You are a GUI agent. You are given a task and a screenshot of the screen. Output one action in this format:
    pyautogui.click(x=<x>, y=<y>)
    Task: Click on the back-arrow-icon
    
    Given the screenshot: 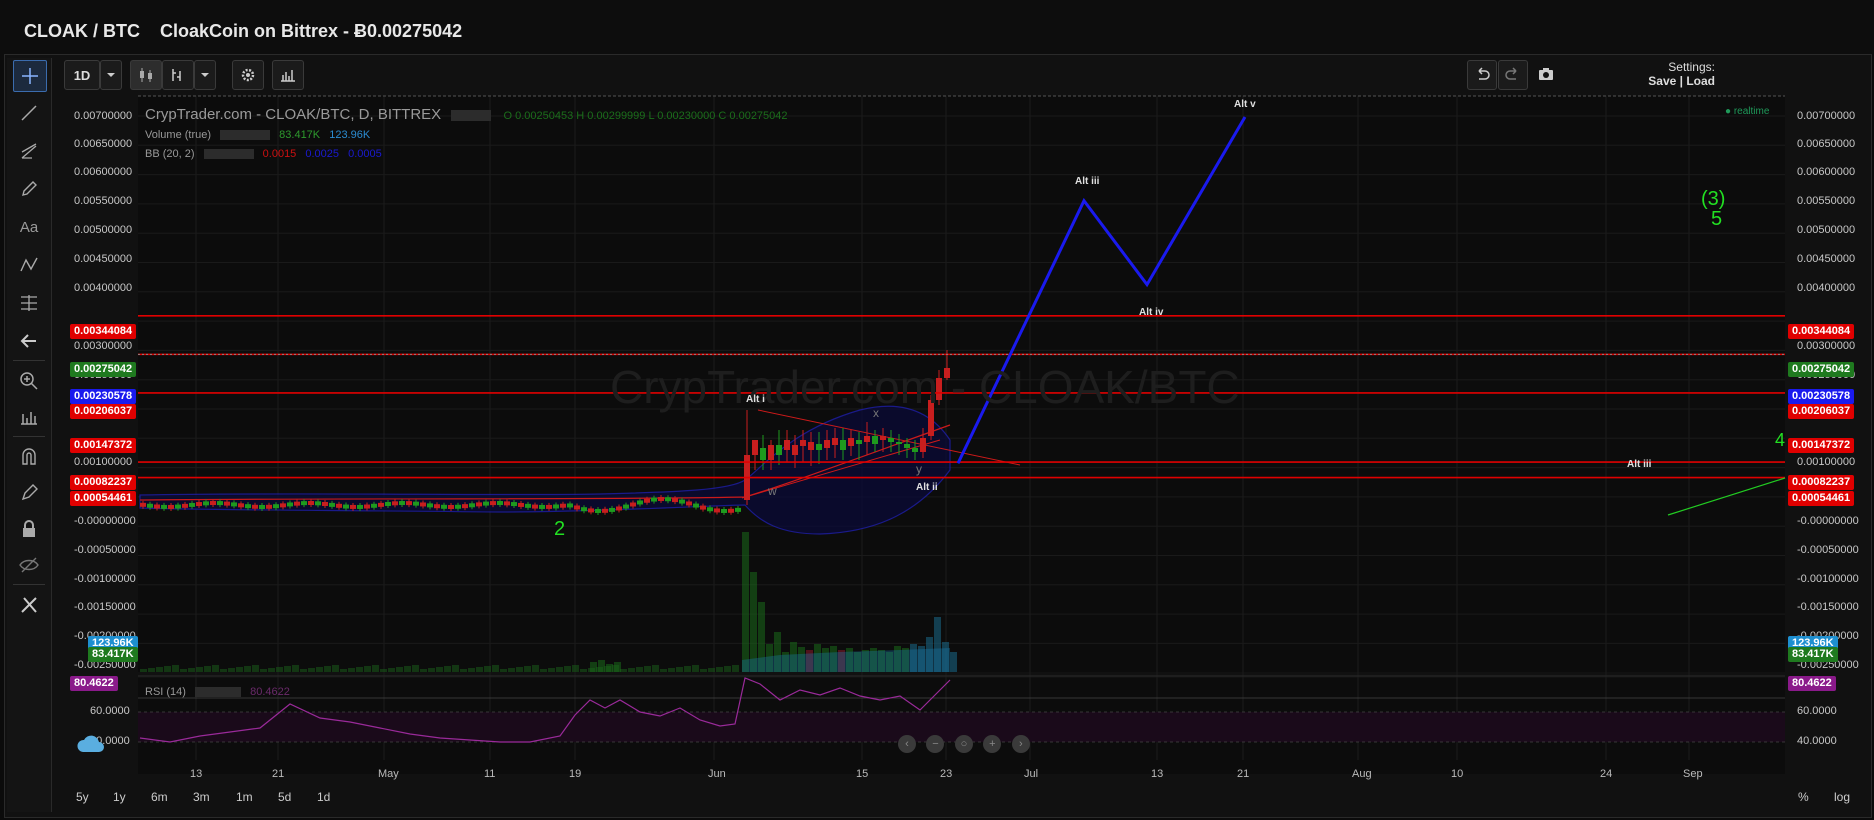 What is the action you would take?
    pyautogui.click(x=29, y=341)
    